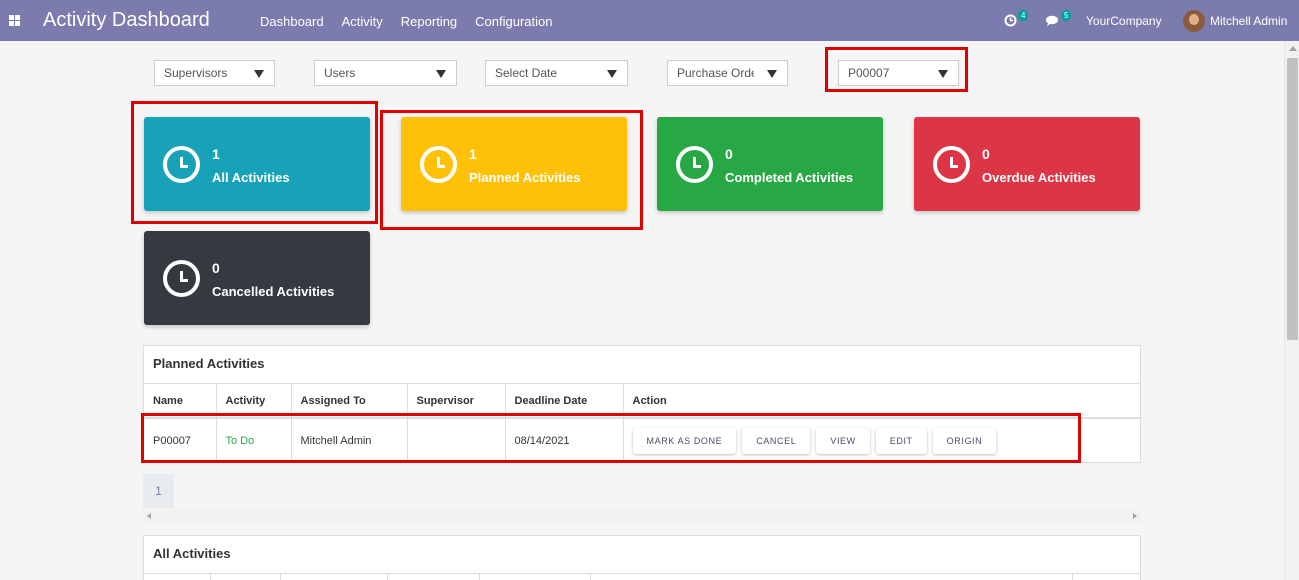 The height and width of the screenshot is (580, 1299). I want to click on all-activities-header-row, so click(642, 577).